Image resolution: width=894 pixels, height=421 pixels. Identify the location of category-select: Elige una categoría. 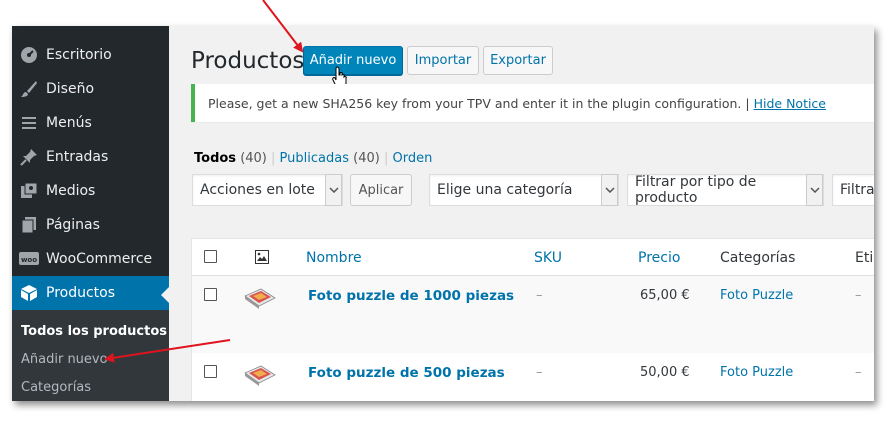
(524, 190).